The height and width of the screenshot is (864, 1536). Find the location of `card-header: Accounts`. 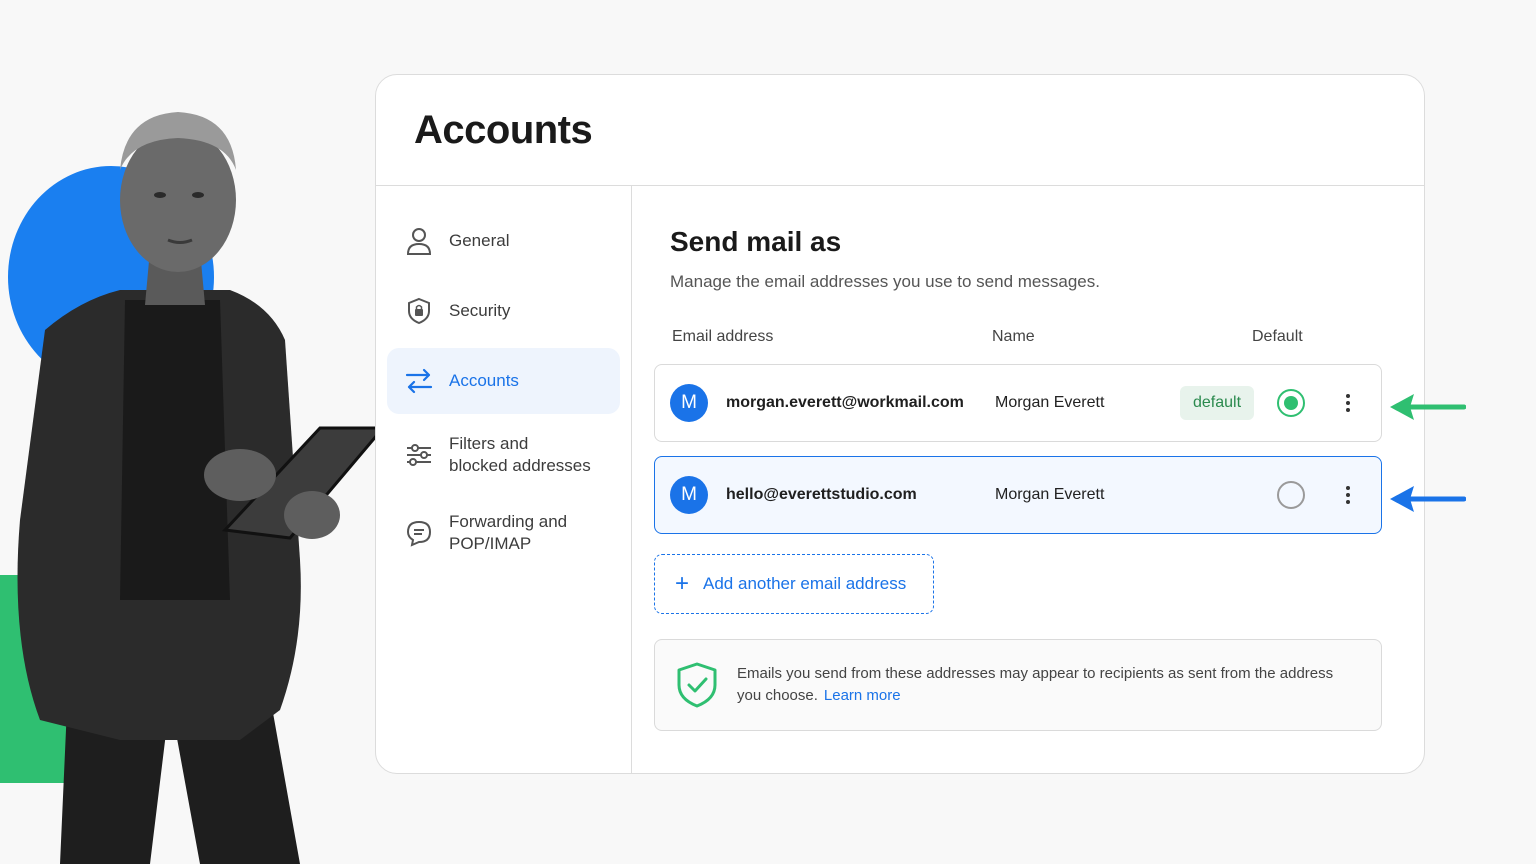

card-header: Accounts is located at coordinates (900, 130).